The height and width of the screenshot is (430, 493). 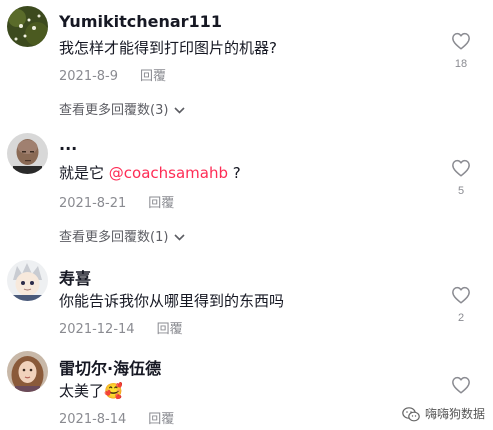 I want to click on smiling-face-with-hearts-emoji: 🥰, so click(x=113, y=391).